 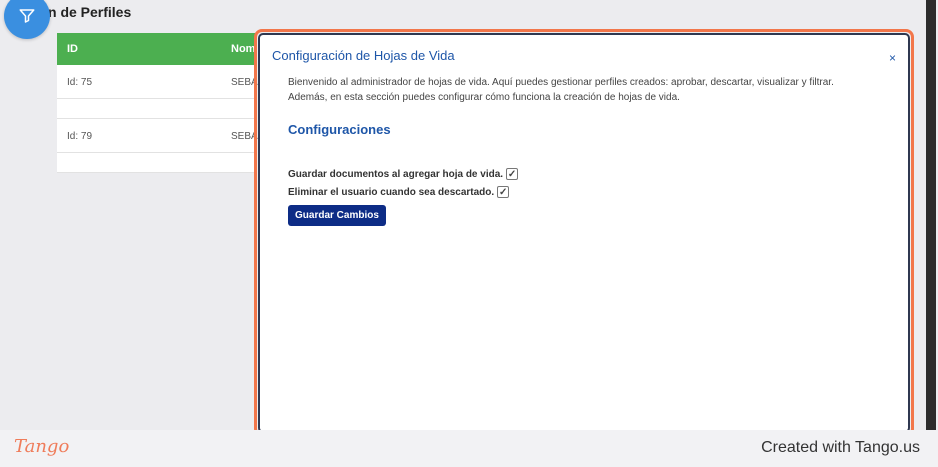 What do you see at coordinates (157, 136) in the screenshot?
I see `table-row: Id: 79 SEBA` at bounding box center [157, 136].